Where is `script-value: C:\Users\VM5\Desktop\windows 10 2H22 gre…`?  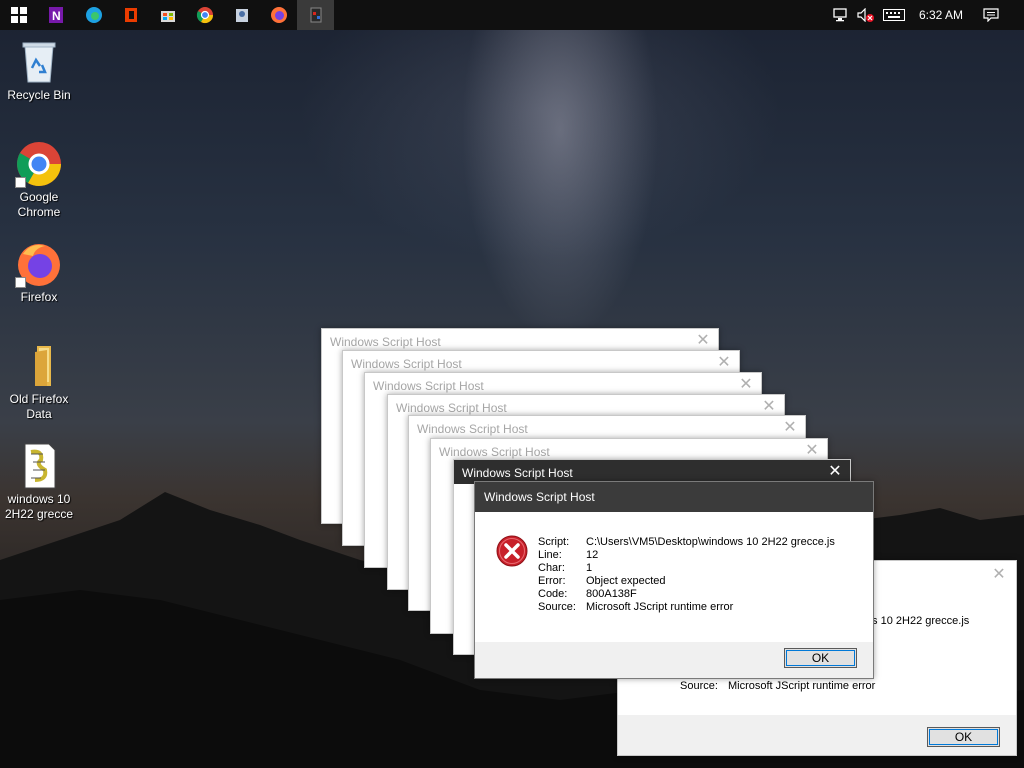
script-value: C:\Users\VM5\Desktop\windows 10 2H22 gre… is located at coordinates (710, 542).